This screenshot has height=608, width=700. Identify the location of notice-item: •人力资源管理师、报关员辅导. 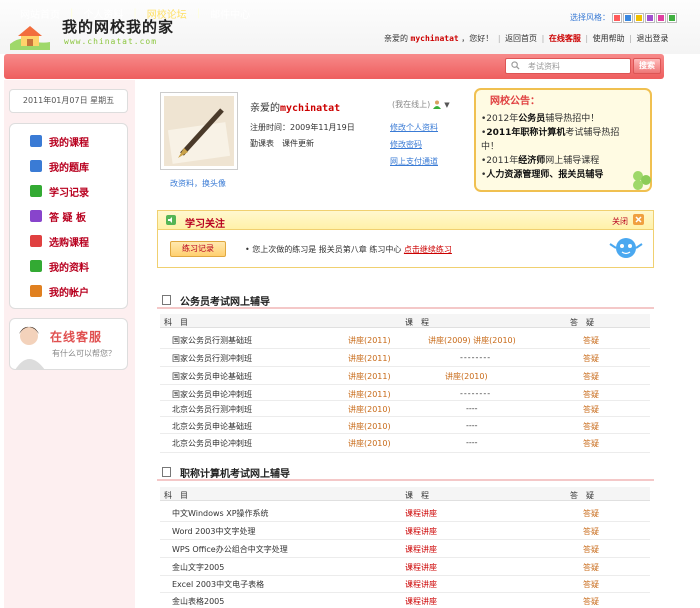
(542, 173).